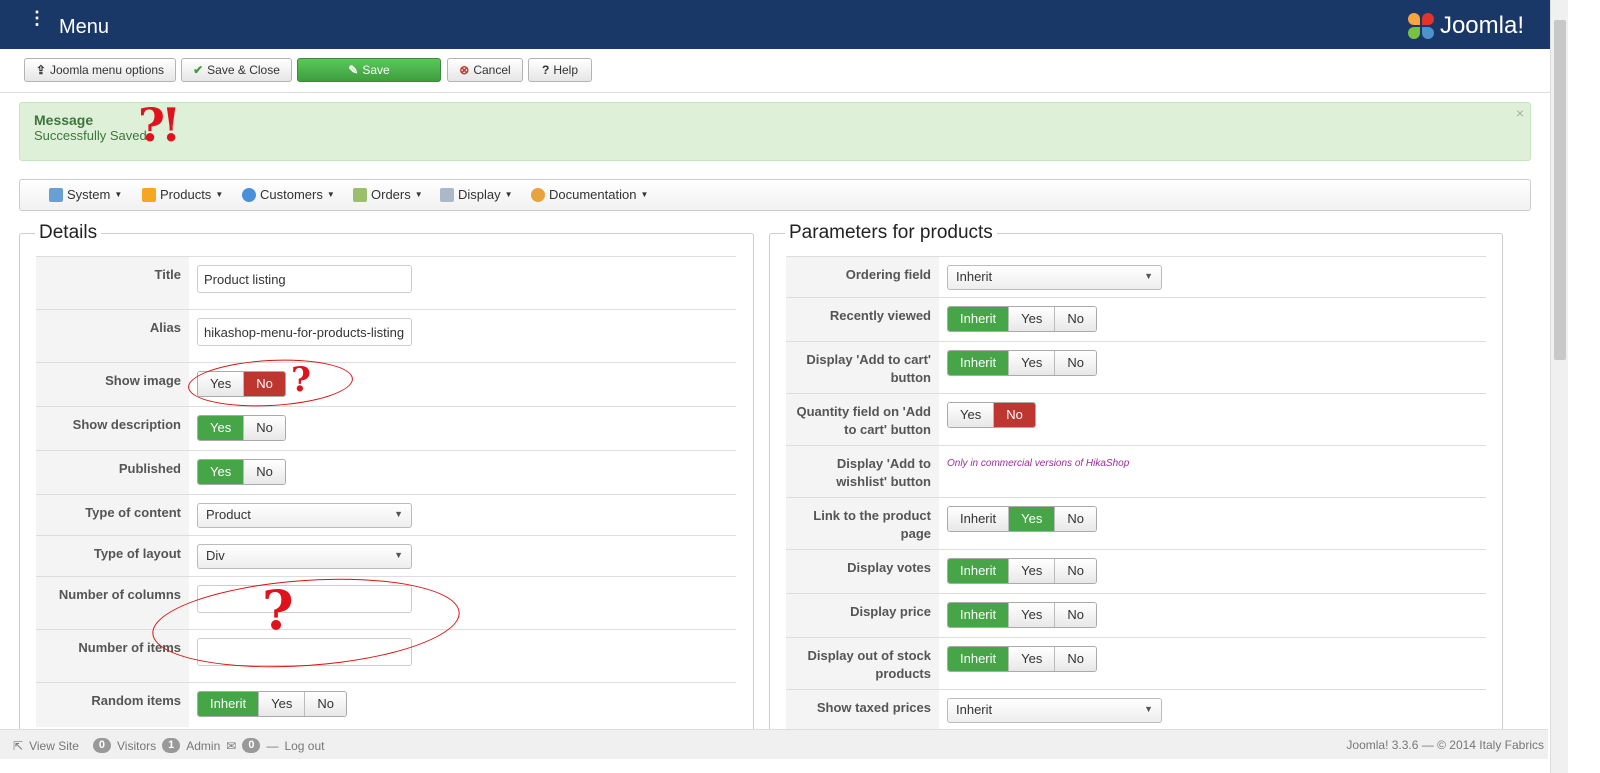 Image resolution: width=1600 pixels, height=773 pixels. What do you see at coordinates (1136, 367) in the screenshot?
I see `row-add-cart: Display 'Add to cart' button Inherit Yes No` at bounding box center [1136, 367].